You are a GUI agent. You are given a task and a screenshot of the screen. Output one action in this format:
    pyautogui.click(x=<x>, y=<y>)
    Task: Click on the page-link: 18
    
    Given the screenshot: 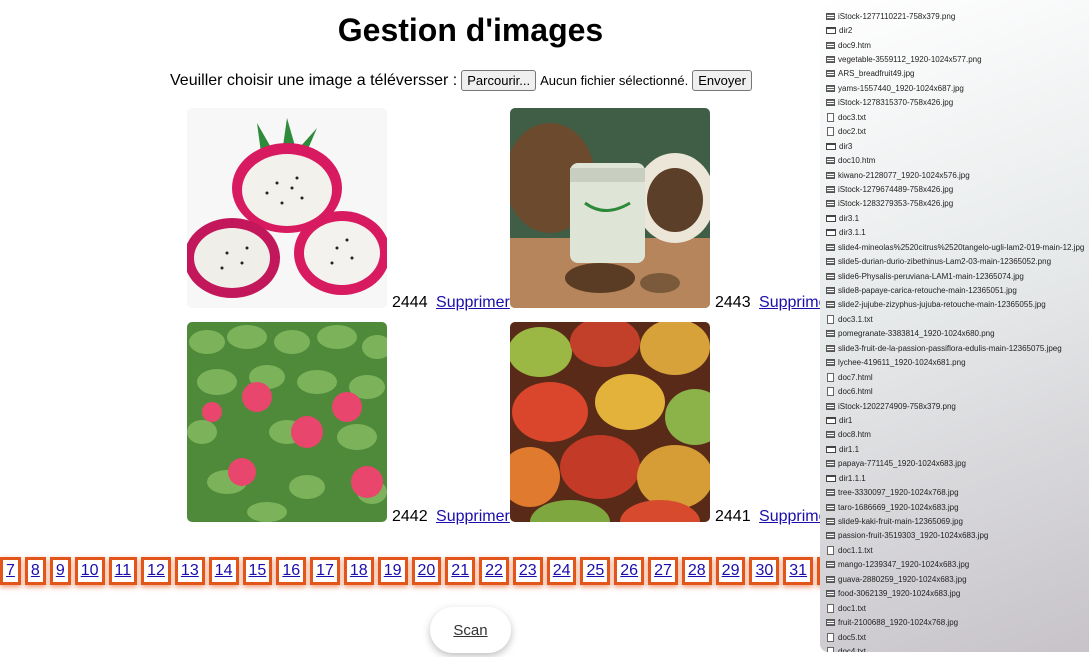 What is the action you would take?
    pyautogui.click(x=358, y=571)
    